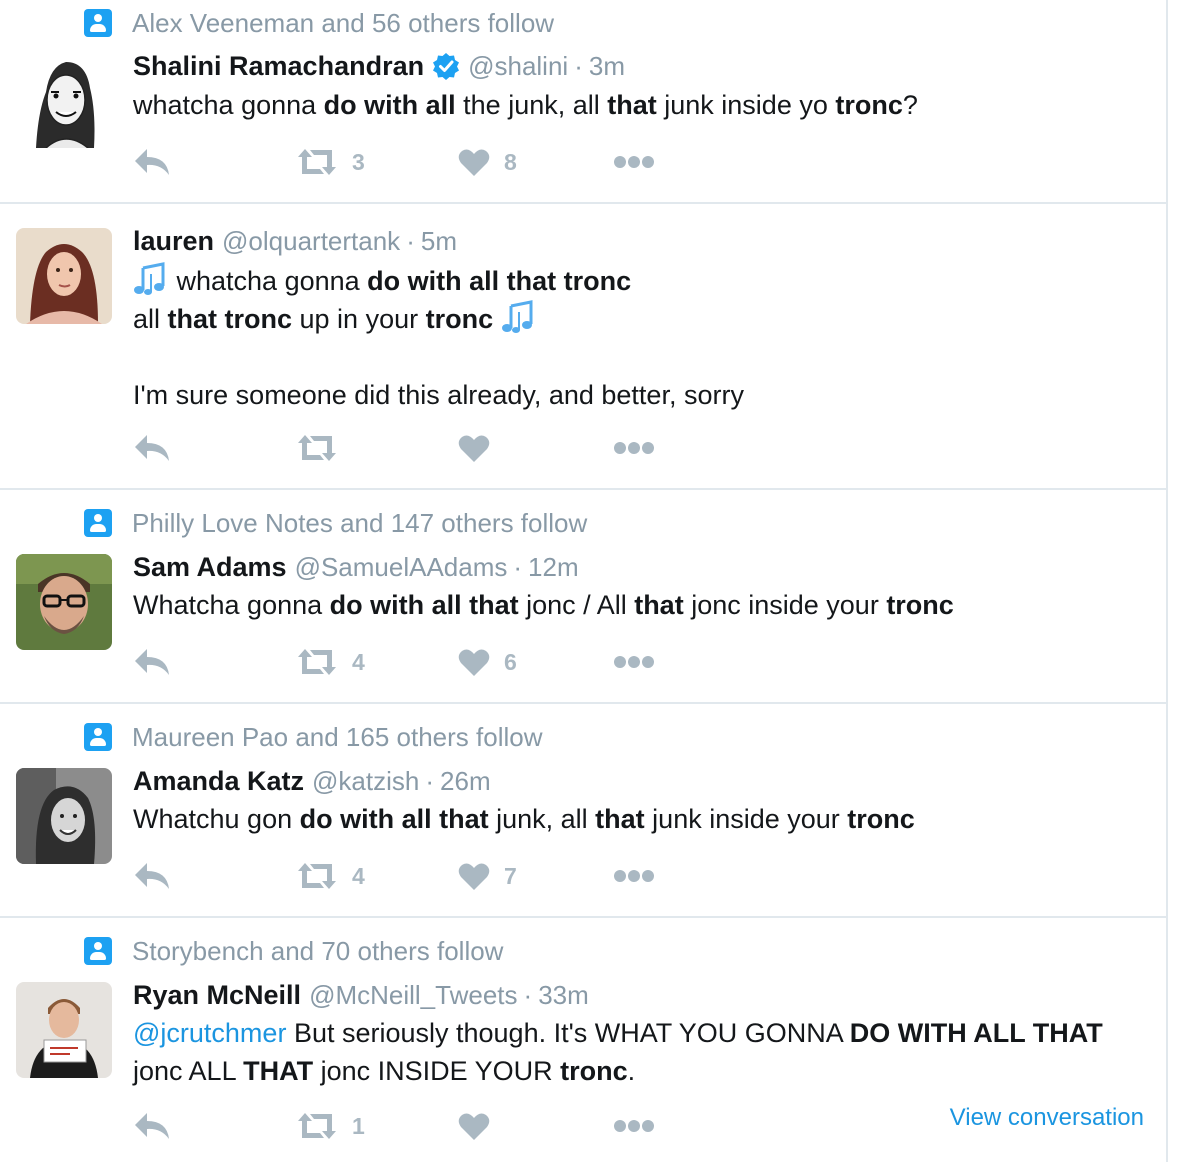 The image size is (1180, 1162). I want to click on social-context: Storybench and 70 others follow, so click(293, 951).